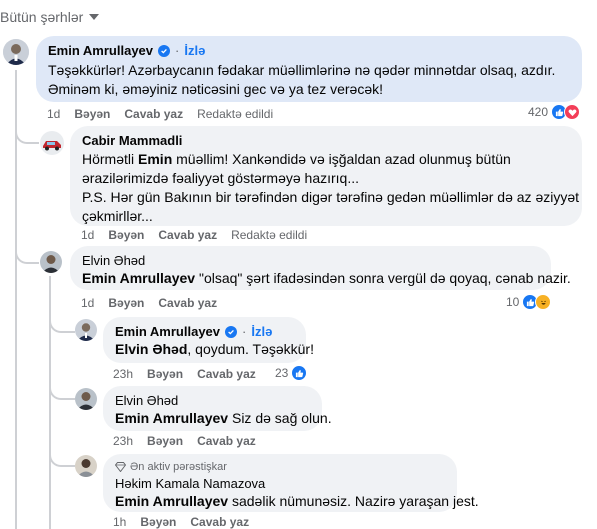  I want to click on comment-author: Cabir Mammadli, so click(132, 140).